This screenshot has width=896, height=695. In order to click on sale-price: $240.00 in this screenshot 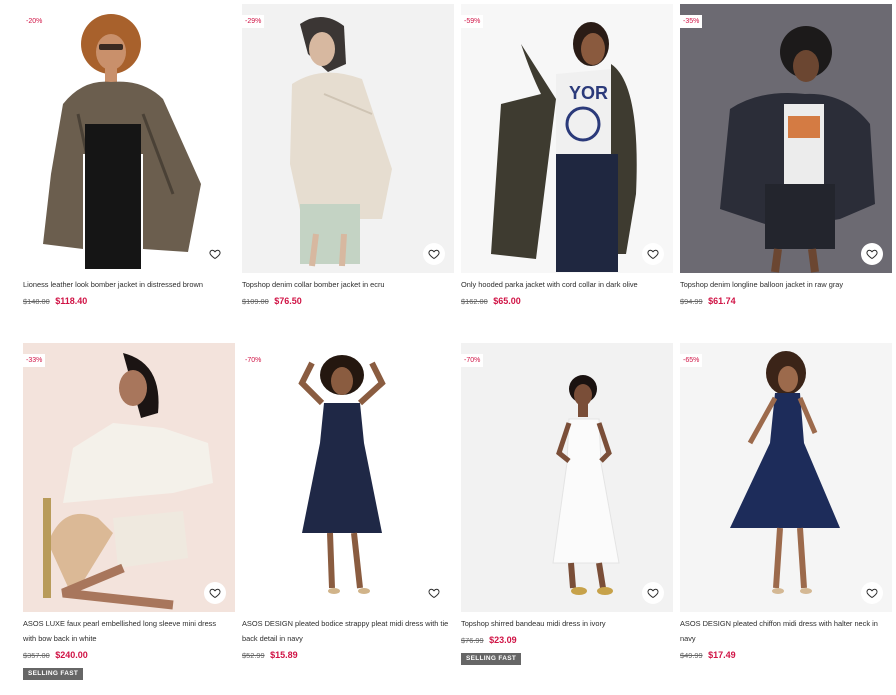, I will do `click(71, 655)`.